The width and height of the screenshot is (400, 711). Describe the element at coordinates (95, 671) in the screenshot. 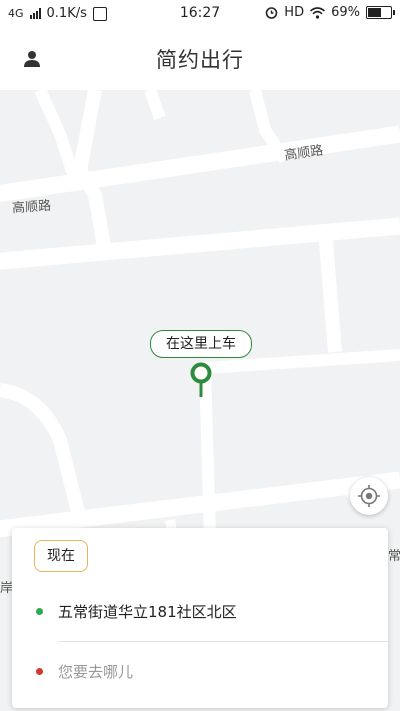

I see `destination-input: 您要去哪儿` at that location.